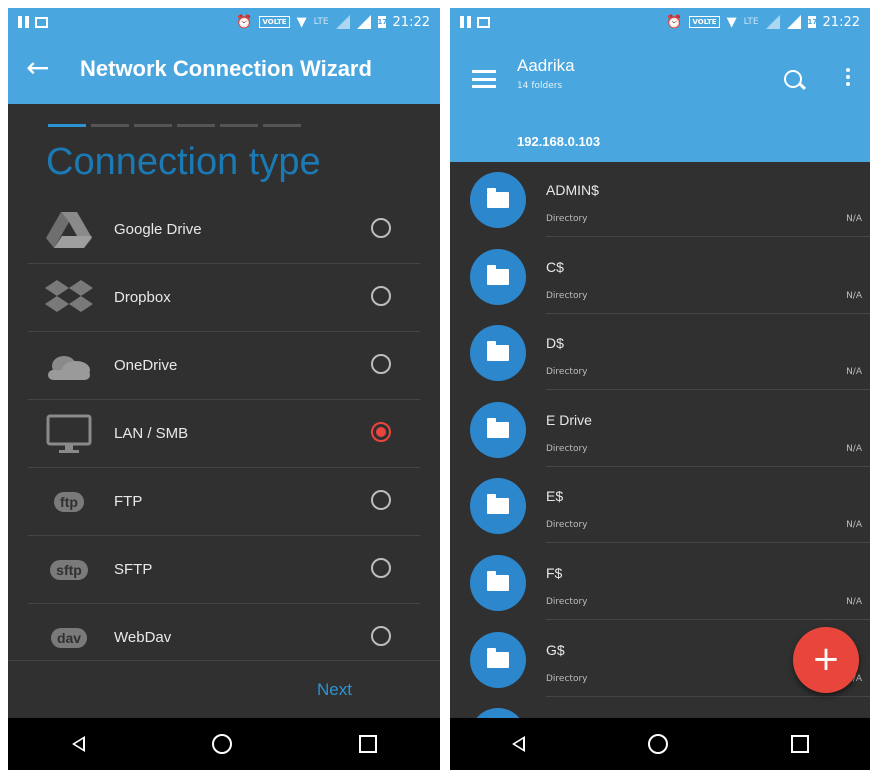  I want to click on directory-name: ADMIN$, so click(572, 190).